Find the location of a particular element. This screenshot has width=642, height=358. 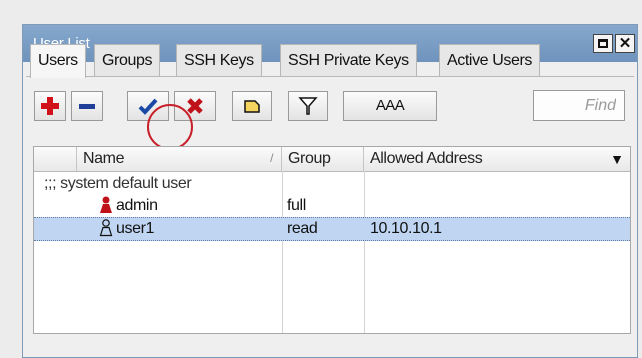

row-group: full is located at coordinates (296, 205).